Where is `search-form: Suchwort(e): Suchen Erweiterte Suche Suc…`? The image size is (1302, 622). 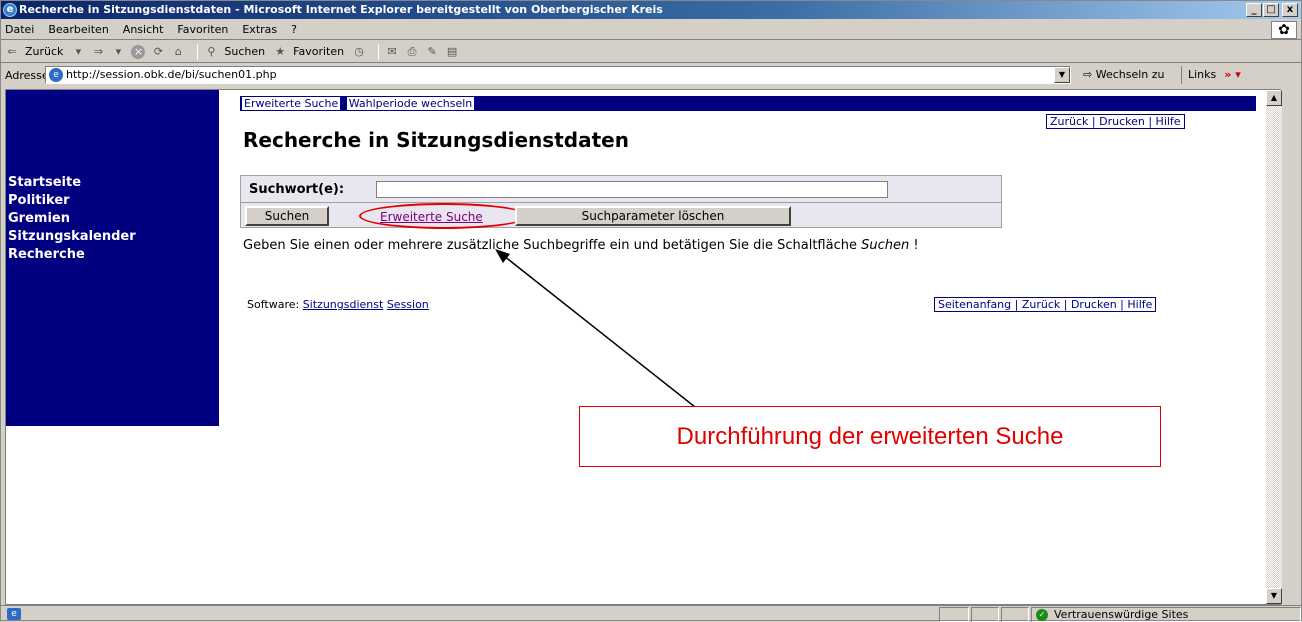 search-form: Suchwort(e): Suchen Erweiterte Suche Suc… is located at coordinates (621, 202).